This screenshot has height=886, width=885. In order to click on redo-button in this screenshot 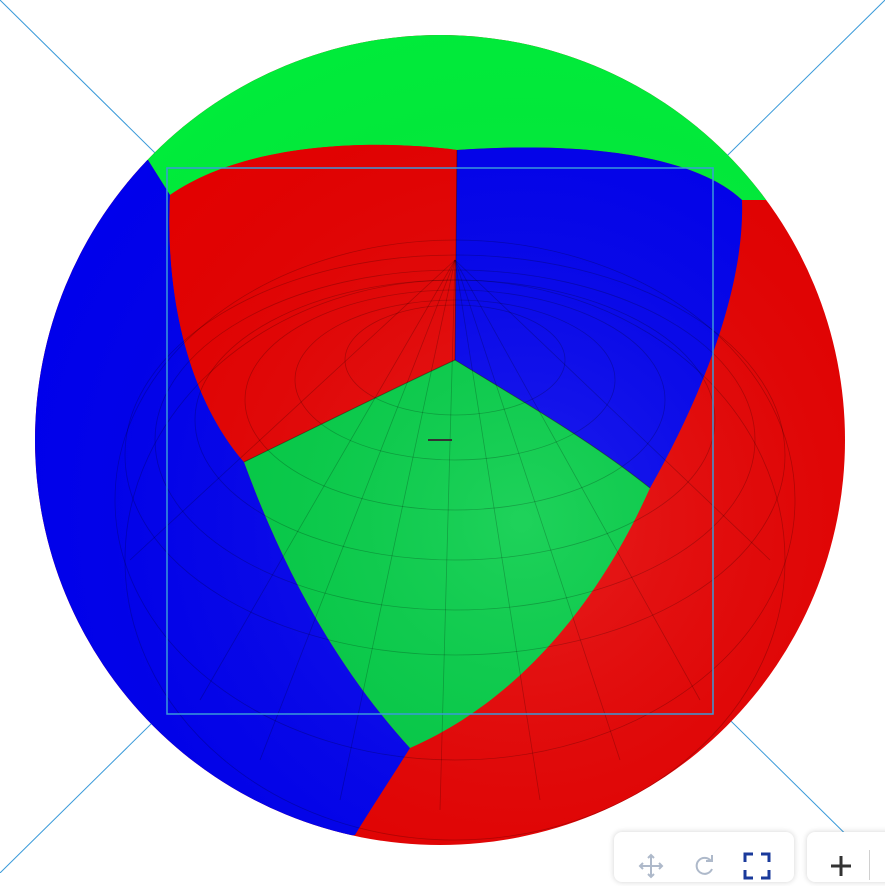, I will do `click(704, 866)`.